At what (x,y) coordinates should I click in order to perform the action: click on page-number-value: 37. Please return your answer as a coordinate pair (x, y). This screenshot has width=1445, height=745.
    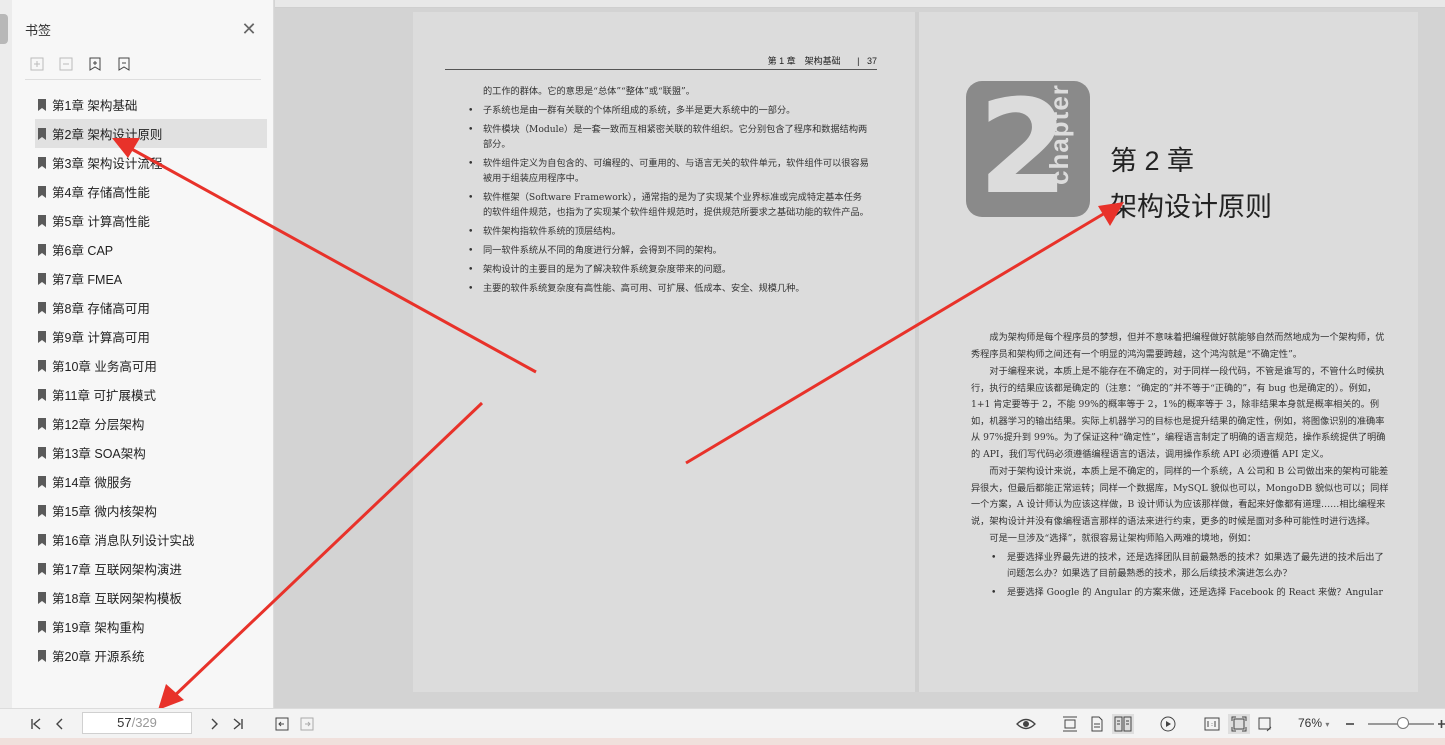
    Looking at the image, I should click on (871, 61).